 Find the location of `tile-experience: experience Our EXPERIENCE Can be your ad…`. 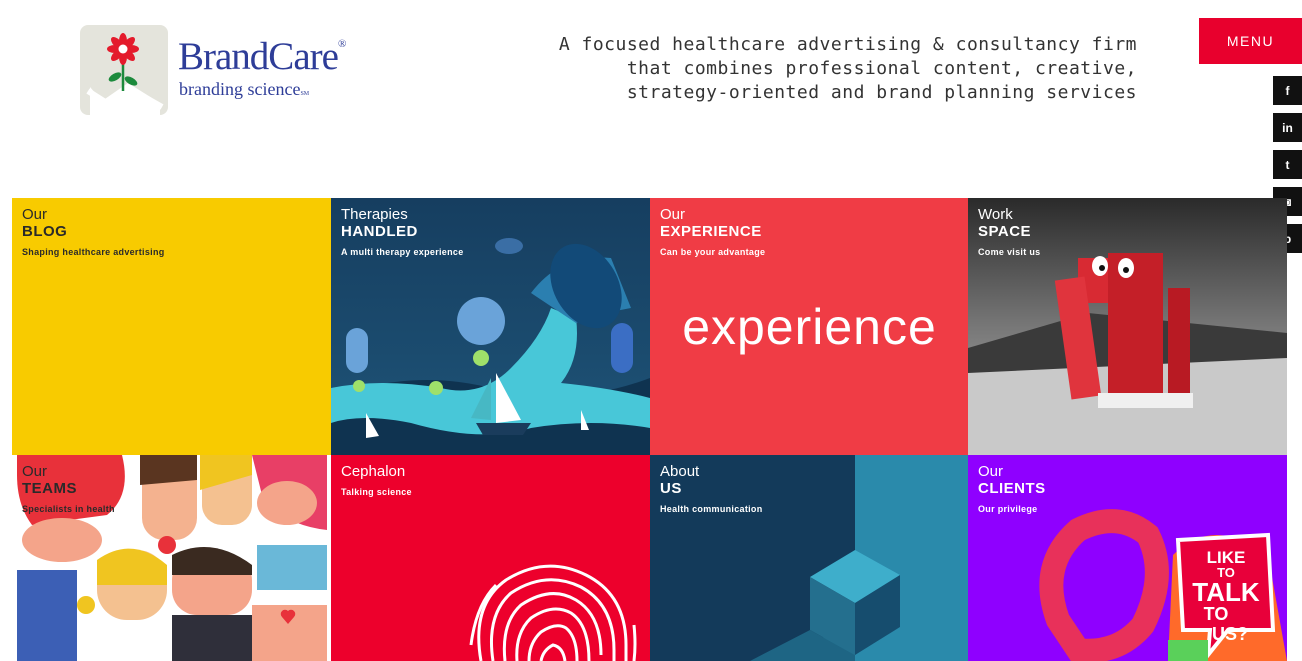

tile-experience: experience Our EXPERIENCE Can be your ad… is located at coordinates (809, 326).